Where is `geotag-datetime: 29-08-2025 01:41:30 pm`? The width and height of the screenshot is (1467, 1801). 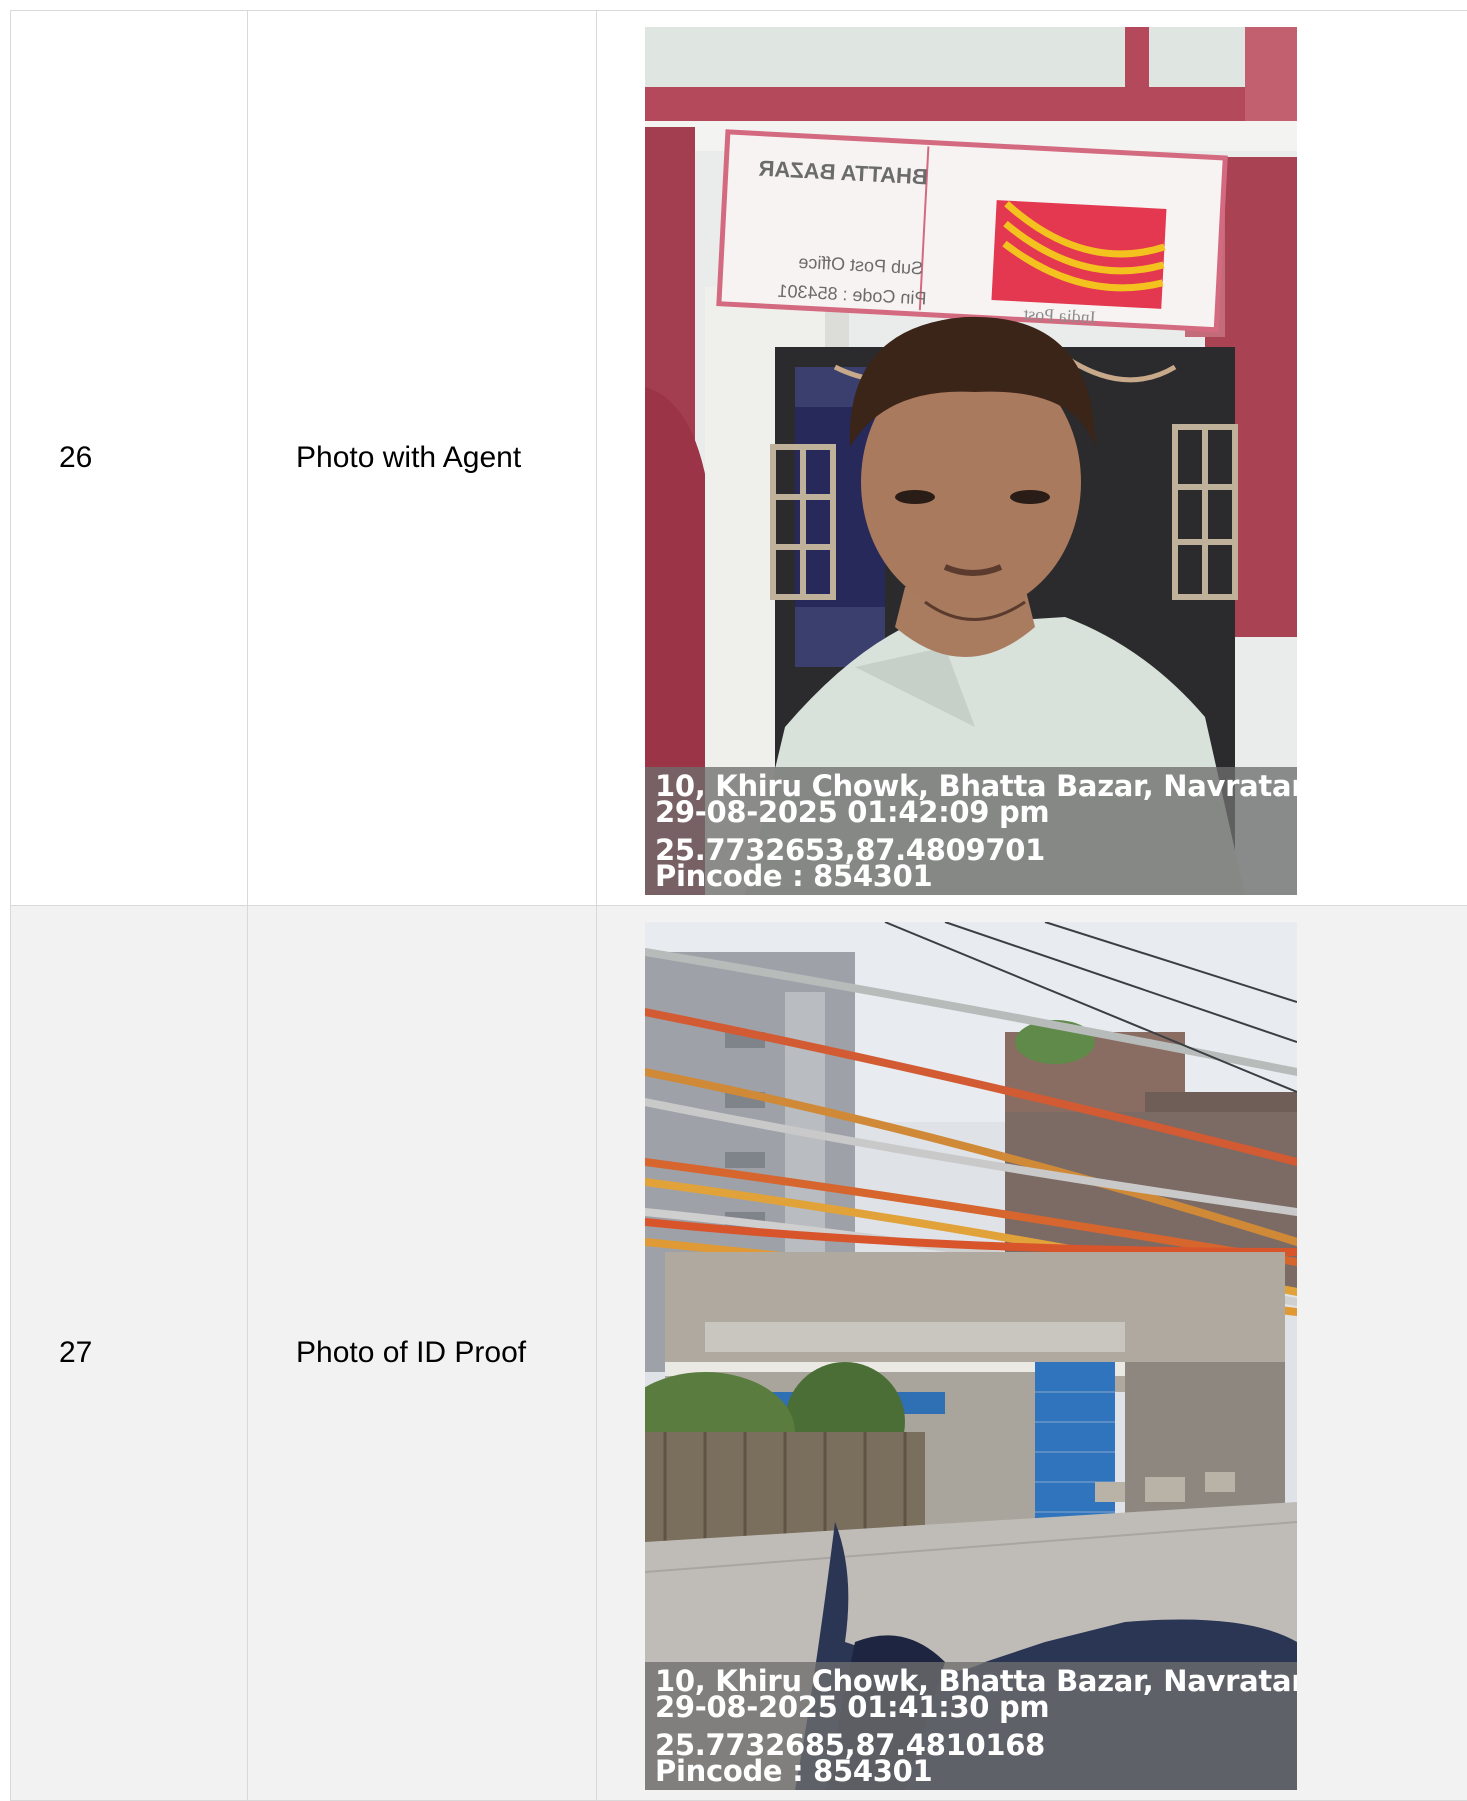 geotag-datetime: 29-08-2025 01:41:30 pm is located at coordinates (852, 1707).